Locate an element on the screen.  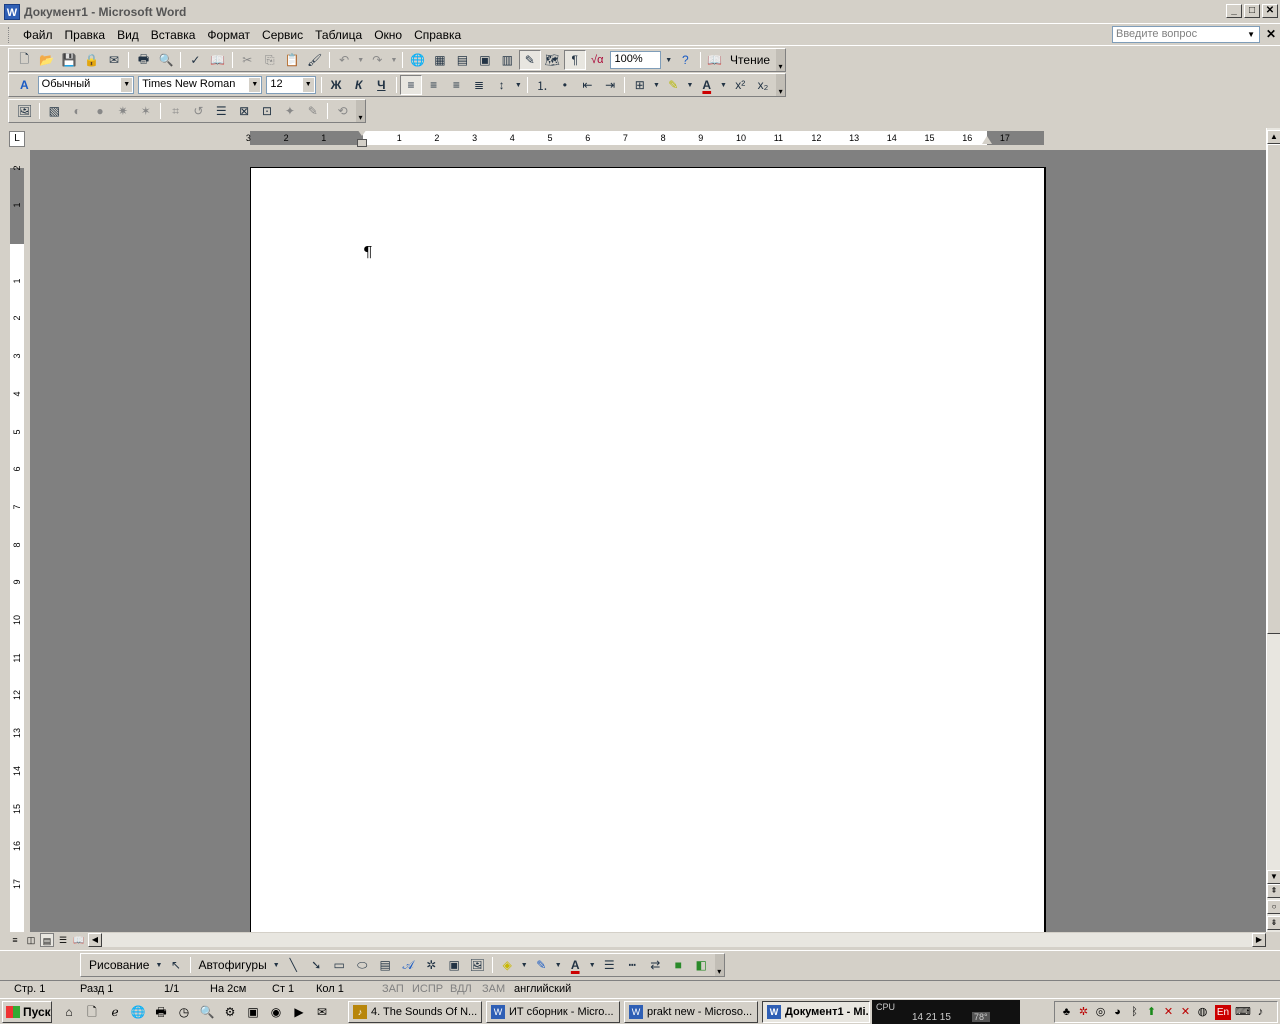
menu-window: Окно is located at coordinates (388, 35).